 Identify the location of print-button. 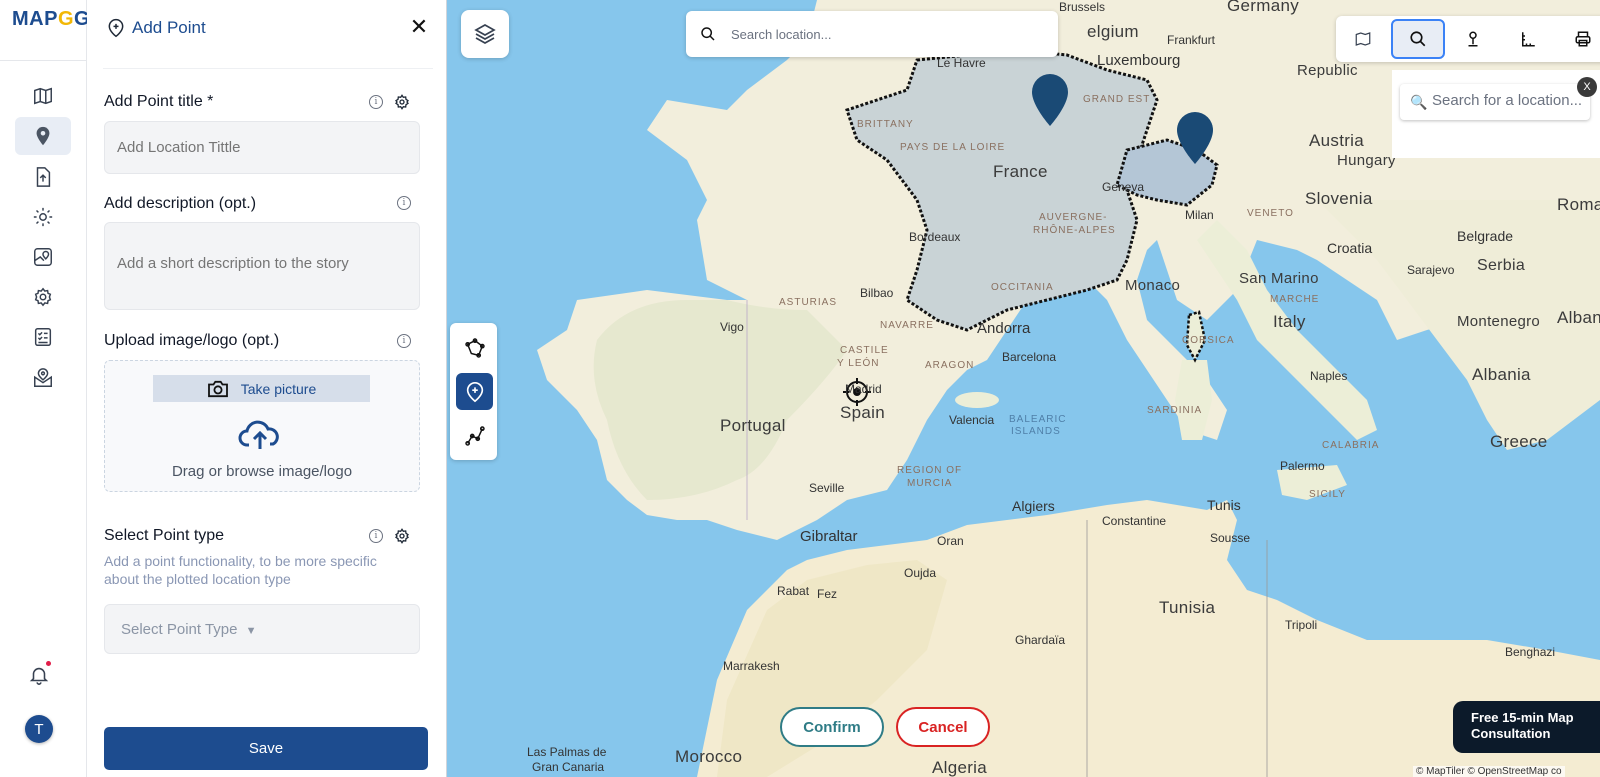
(1578, 39).